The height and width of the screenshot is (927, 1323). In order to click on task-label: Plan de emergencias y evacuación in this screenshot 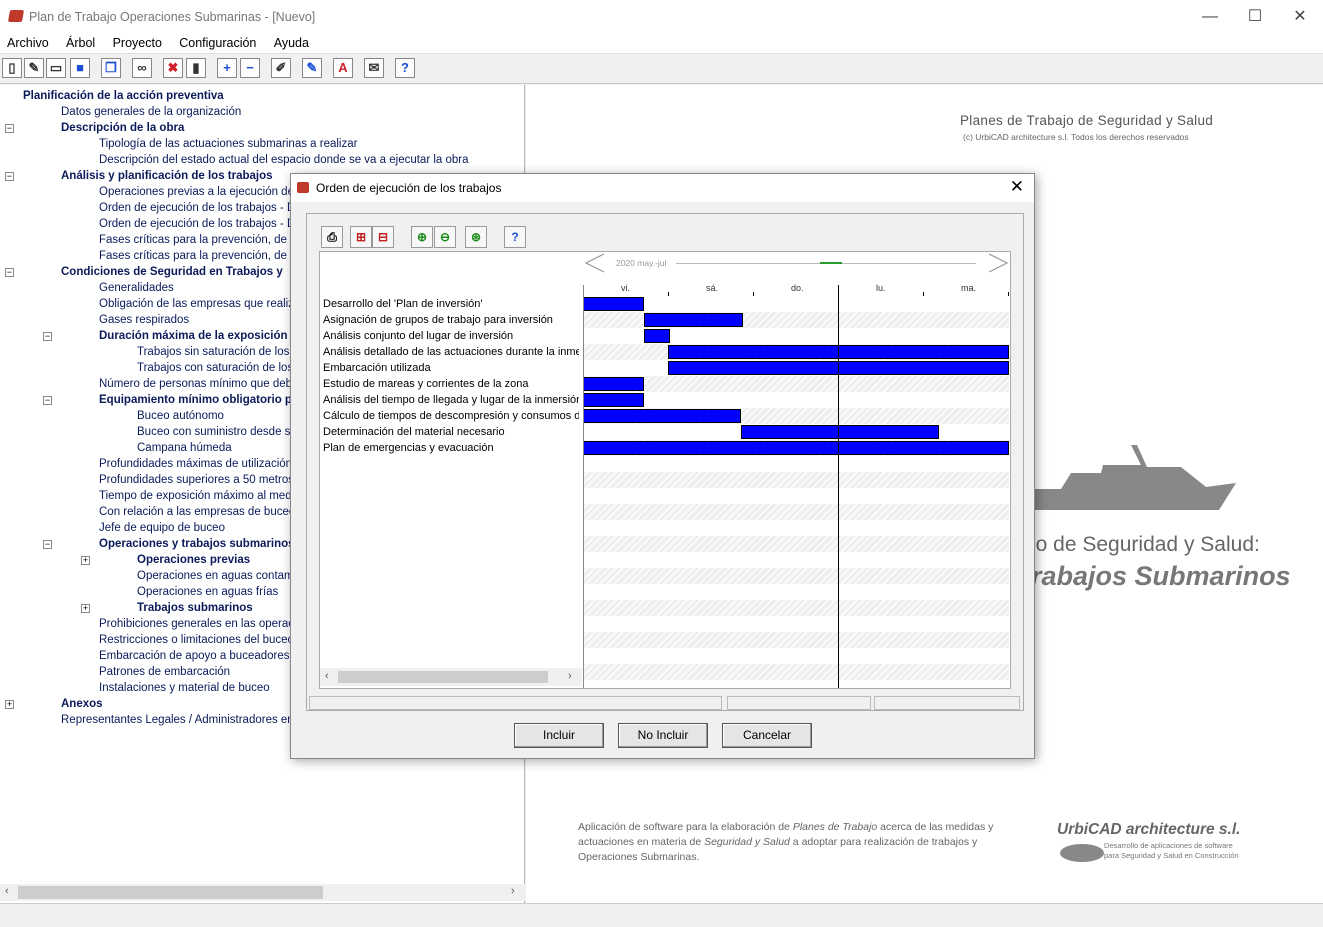, I will do `click(451, 448)`.